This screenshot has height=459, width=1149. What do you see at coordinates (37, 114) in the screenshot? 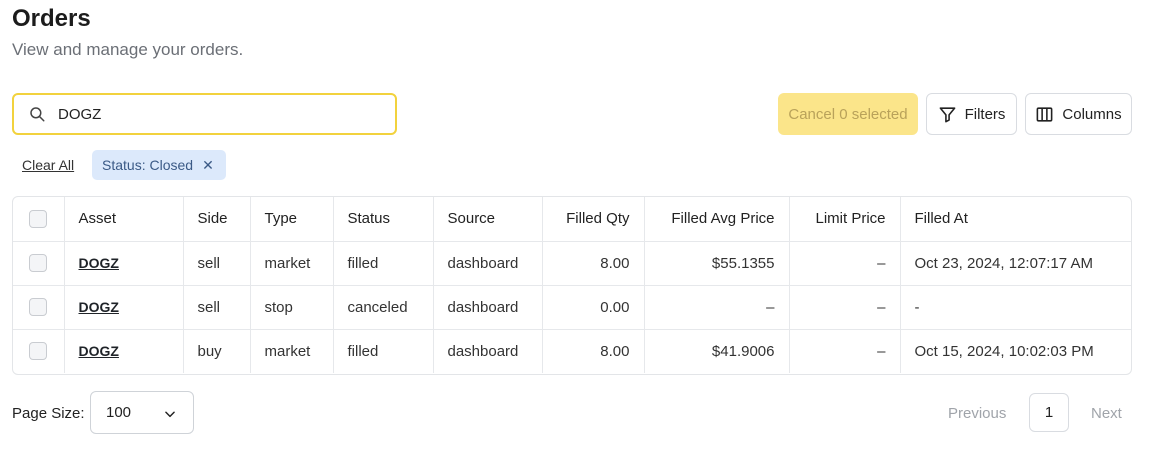
I see `search-icon` at bounding box center [37, 114].